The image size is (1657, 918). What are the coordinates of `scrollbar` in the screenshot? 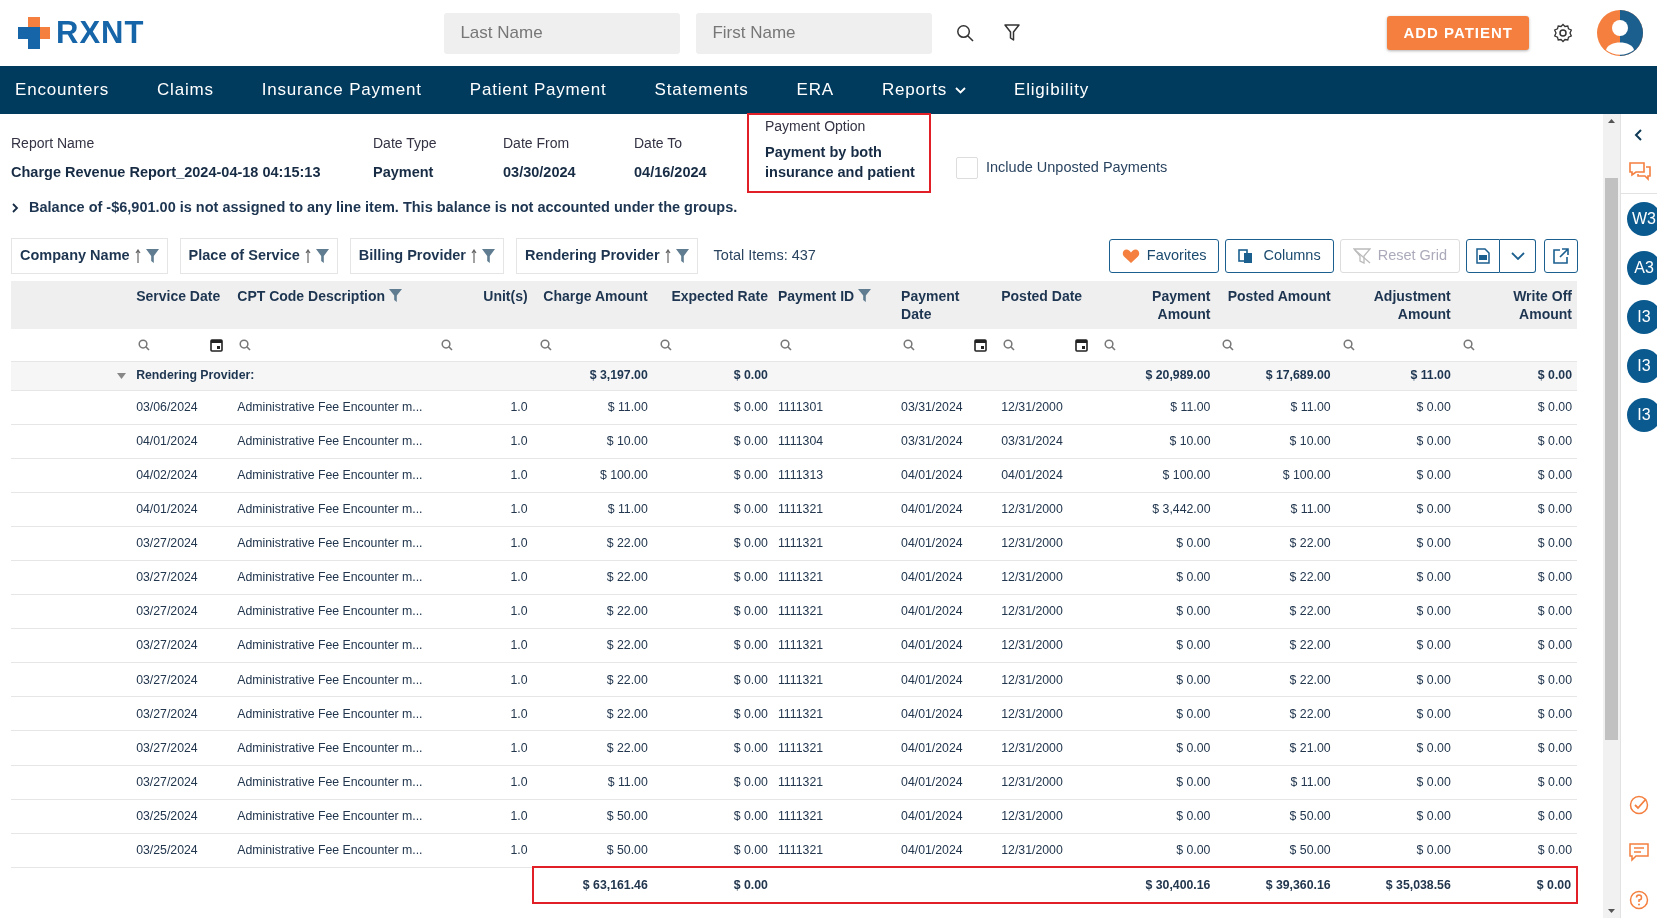 It's located at (1611, 516).